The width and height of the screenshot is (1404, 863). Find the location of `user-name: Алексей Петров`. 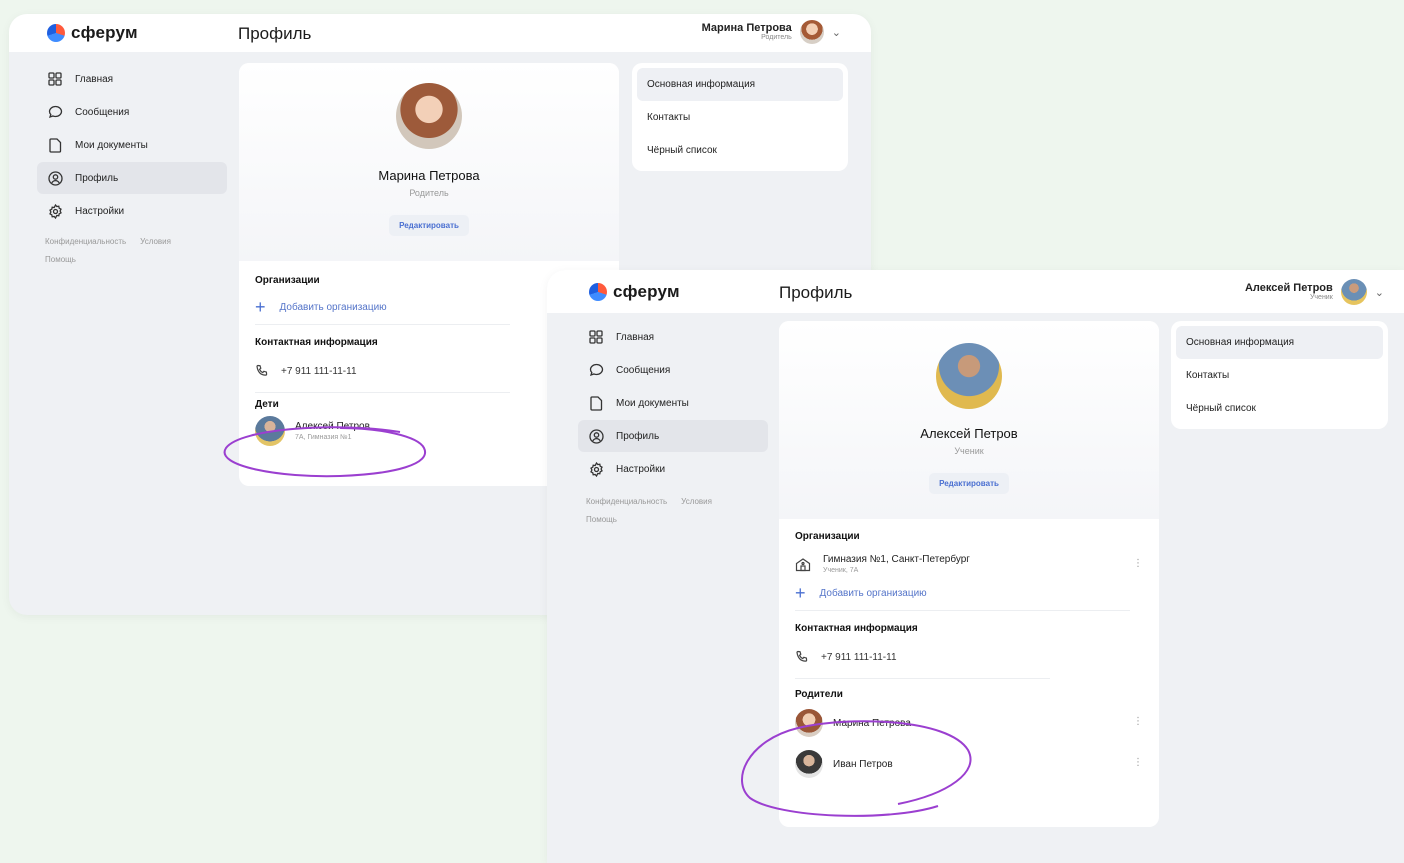

user-name: Алексей Петров is located at coordinates (1288, 288).